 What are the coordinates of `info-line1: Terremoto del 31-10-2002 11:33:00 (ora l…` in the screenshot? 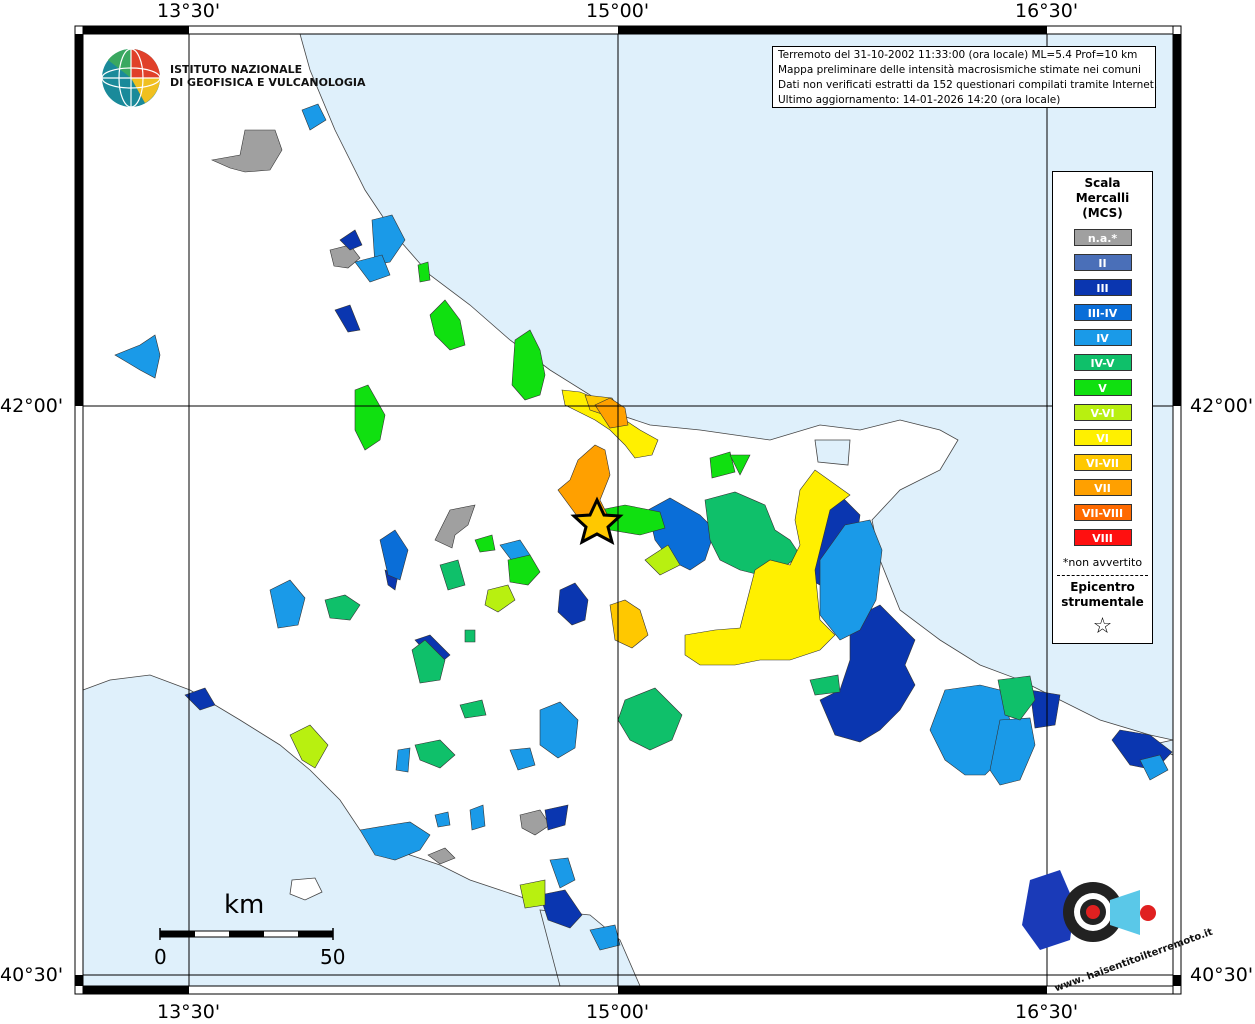 It's located at (958, 55).